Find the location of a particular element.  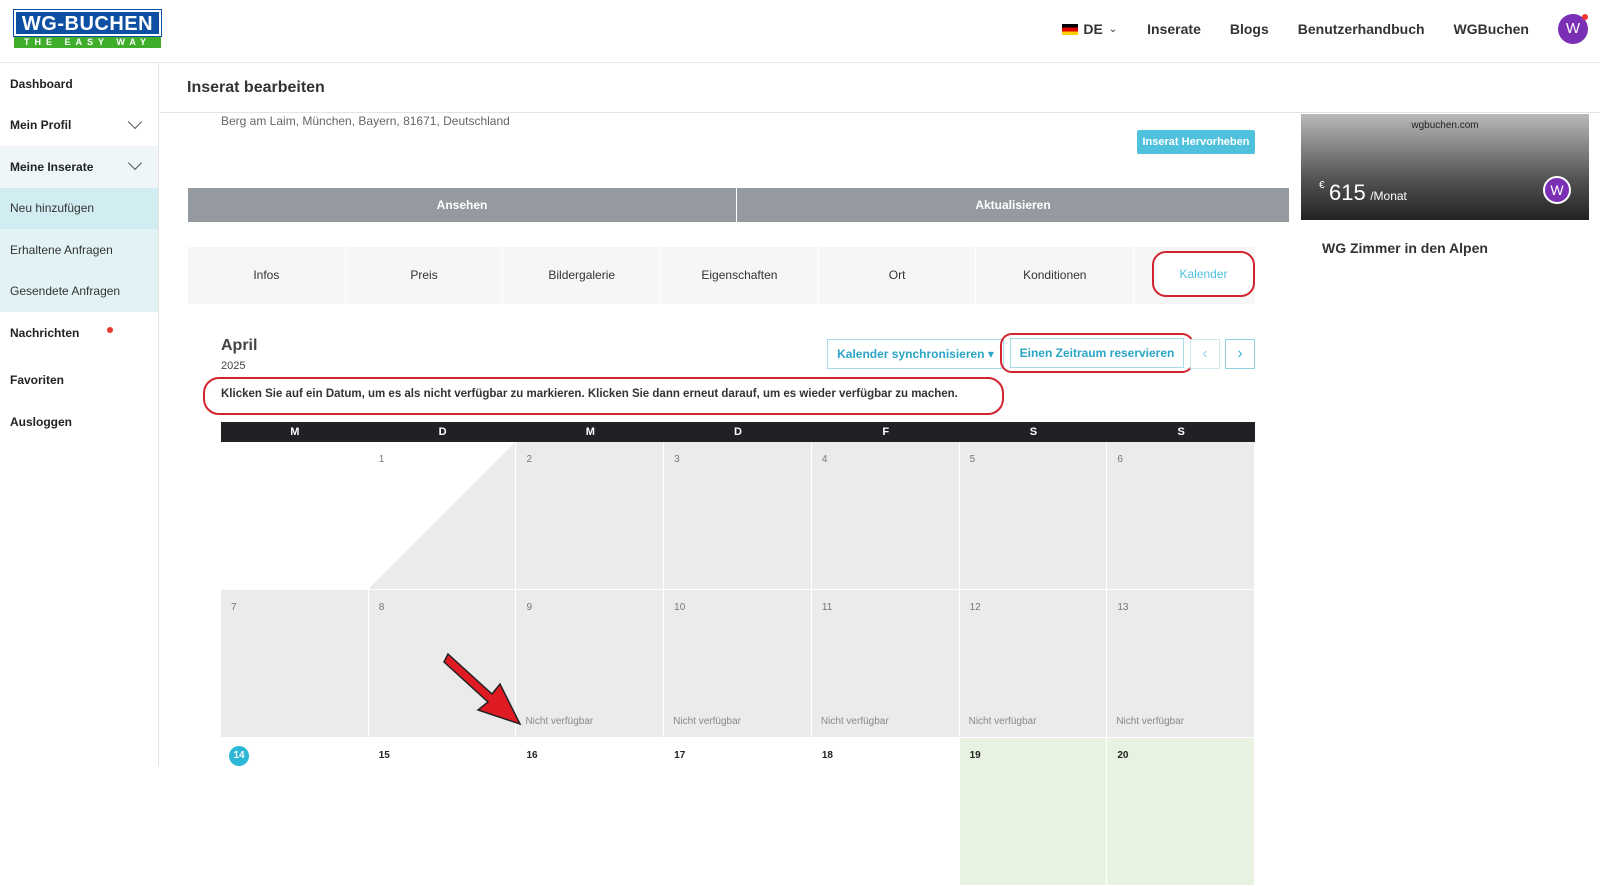

wg-buchen-logo: WG-BUCHEN THE EASY WAY is located at coordinates (87, 29).